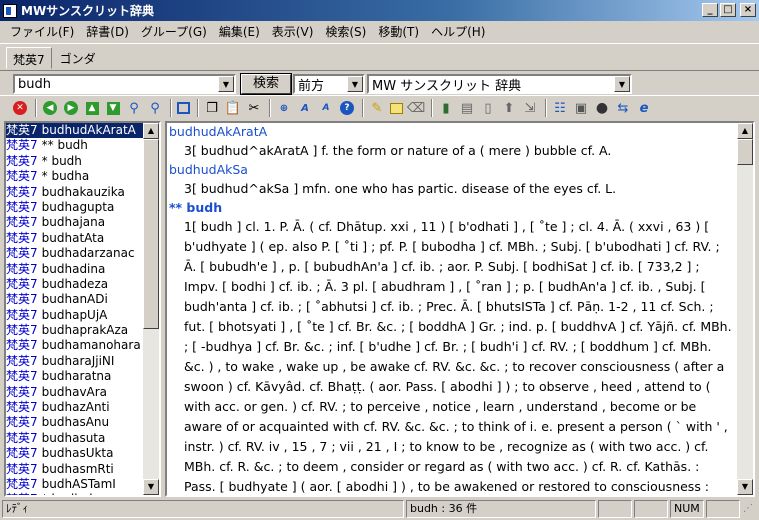 The image size is (759, 520). What do you see at coordinates (347, 108) in the screenshot?
I see `help-icon: ?` at bounding box center [347, 108].